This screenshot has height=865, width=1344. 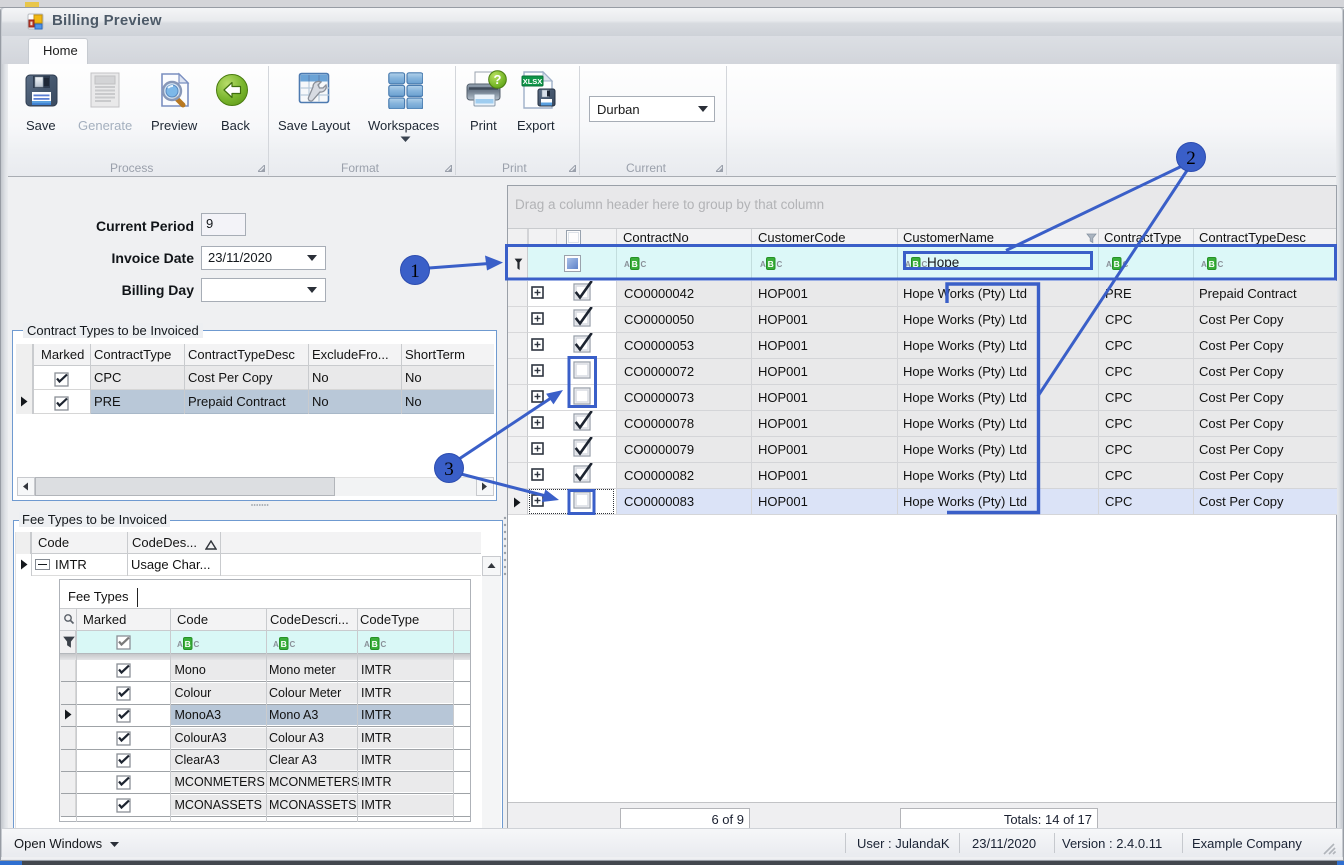 What do you see at coordinates (1191, 158) in the screenshot?
I see `svg-text: 2` at bounding box center [1191, 158].